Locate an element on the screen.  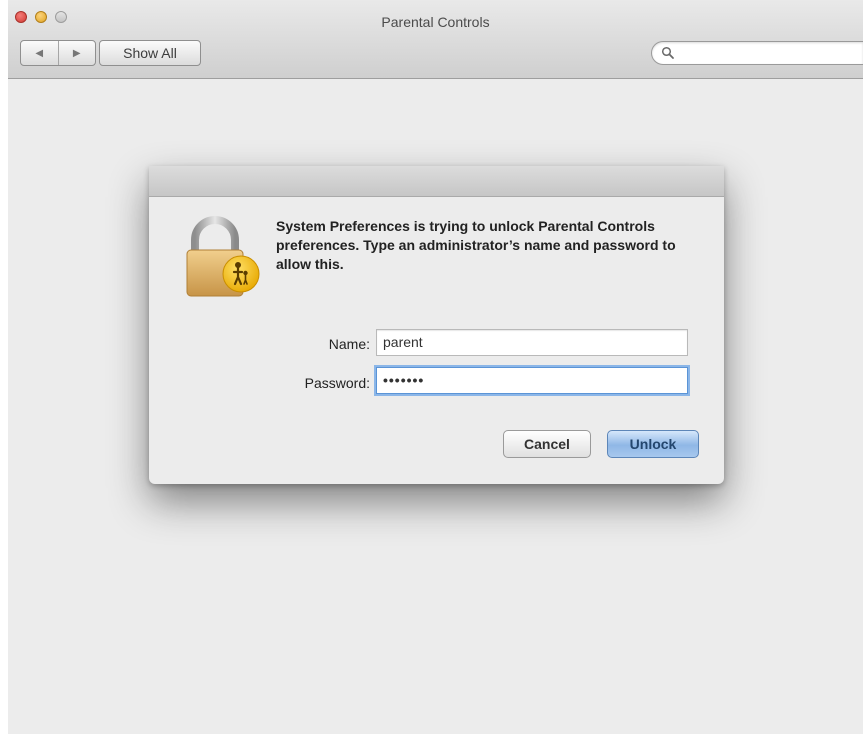
forward-arrow-icon: ▶ is located at coordinates (76, 53).